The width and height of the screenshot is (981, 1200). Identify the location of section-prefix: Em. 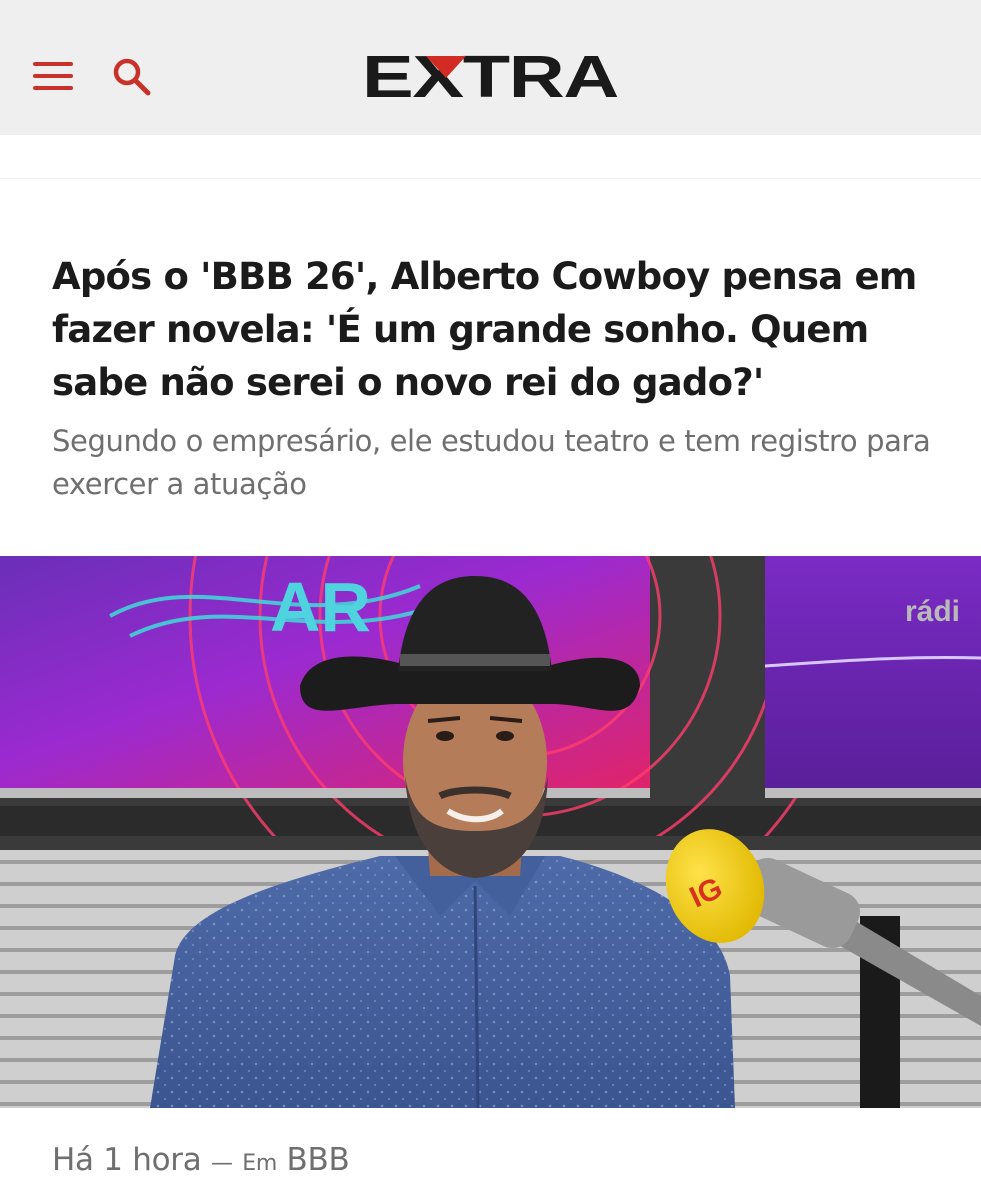
(259, 1163).